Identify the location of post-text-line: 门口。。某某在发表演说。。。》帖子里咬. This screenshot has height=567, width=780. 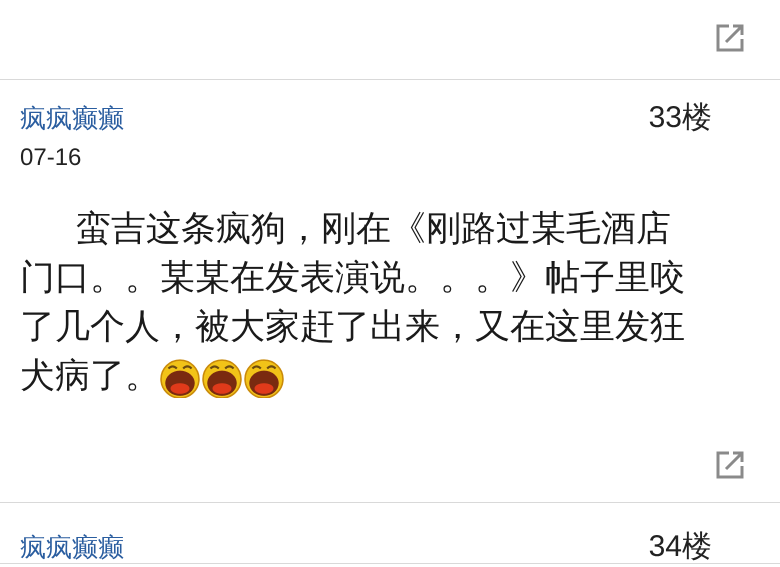
(352, 277).